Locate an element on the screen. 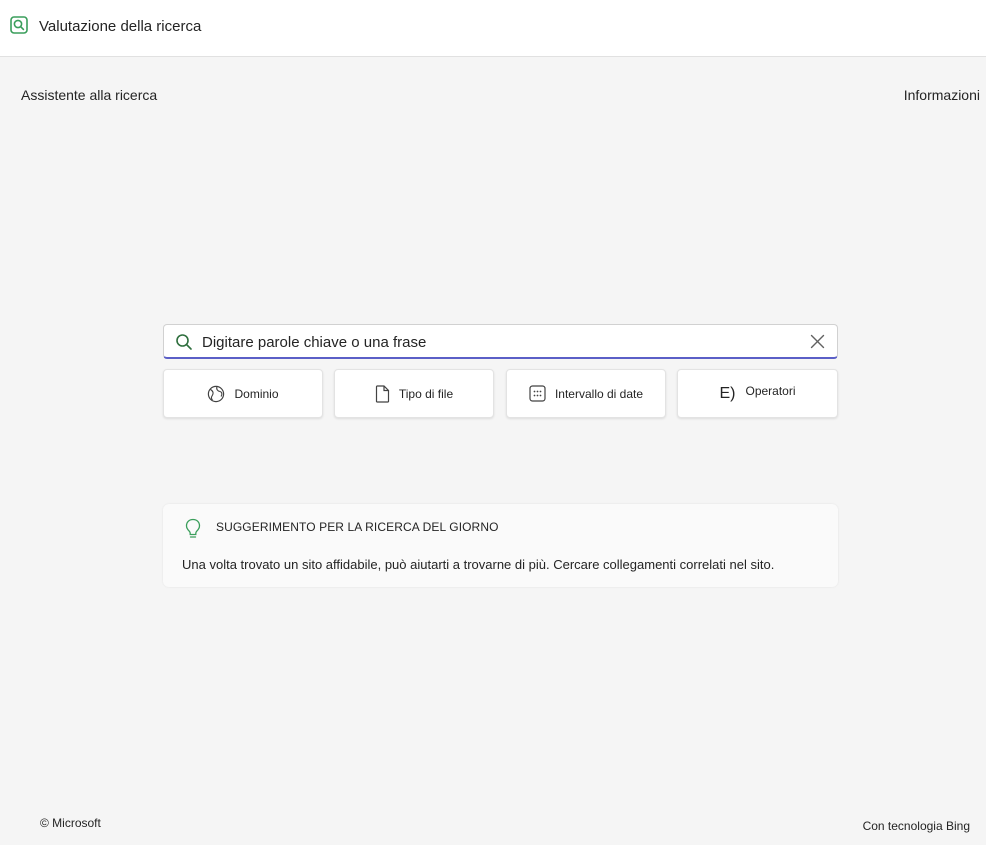 The height and width of the screenshot is (845, 986). powered-by-text: Con tecnologia Bing is located at coordinates (916, 826).